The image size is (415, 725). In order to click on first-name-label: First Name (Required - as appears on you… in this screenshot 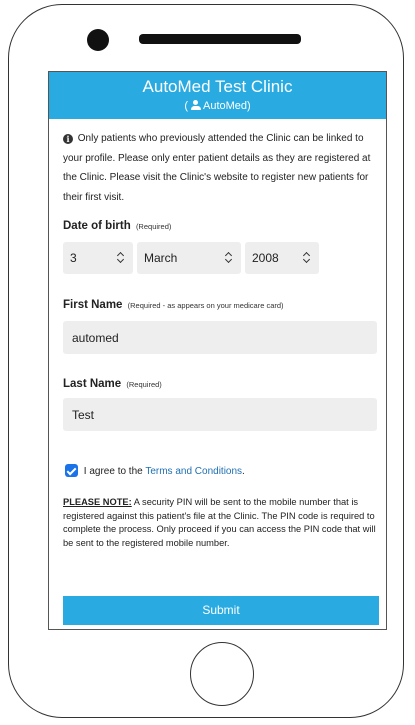, I will do `click(173, 305)`.